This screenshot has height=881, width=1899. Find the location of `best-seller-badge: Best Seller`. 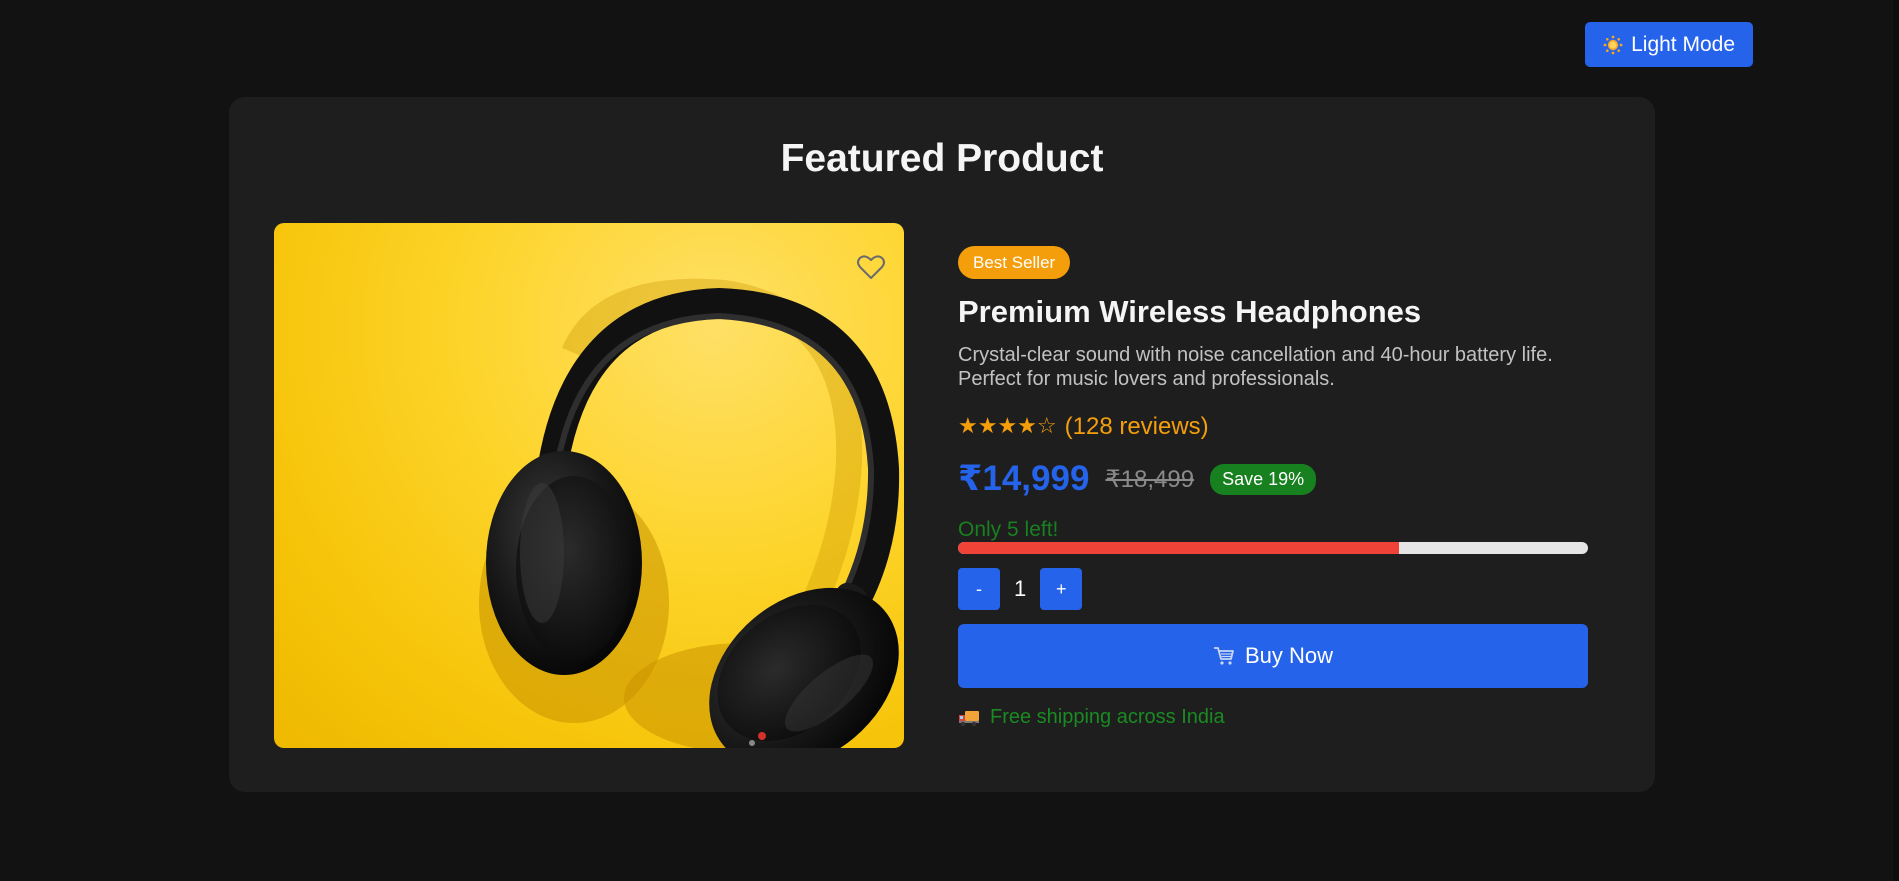

best-seller-badge: Best Seller is located at coordinates (1014, 262).